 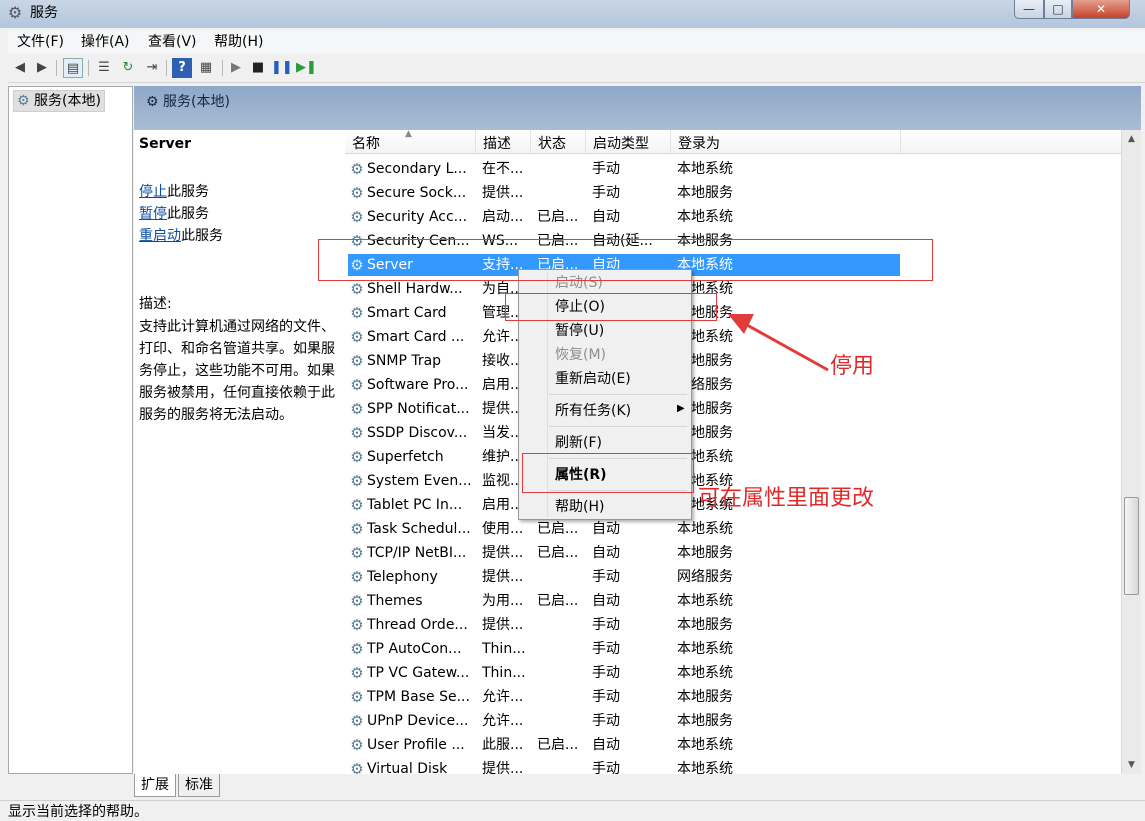 What do you see at coordinates (59, 101) in the screenshot?
I see `tree-item-services-local: ⚙ 服务(本地)` at bounding box center [59, 101].